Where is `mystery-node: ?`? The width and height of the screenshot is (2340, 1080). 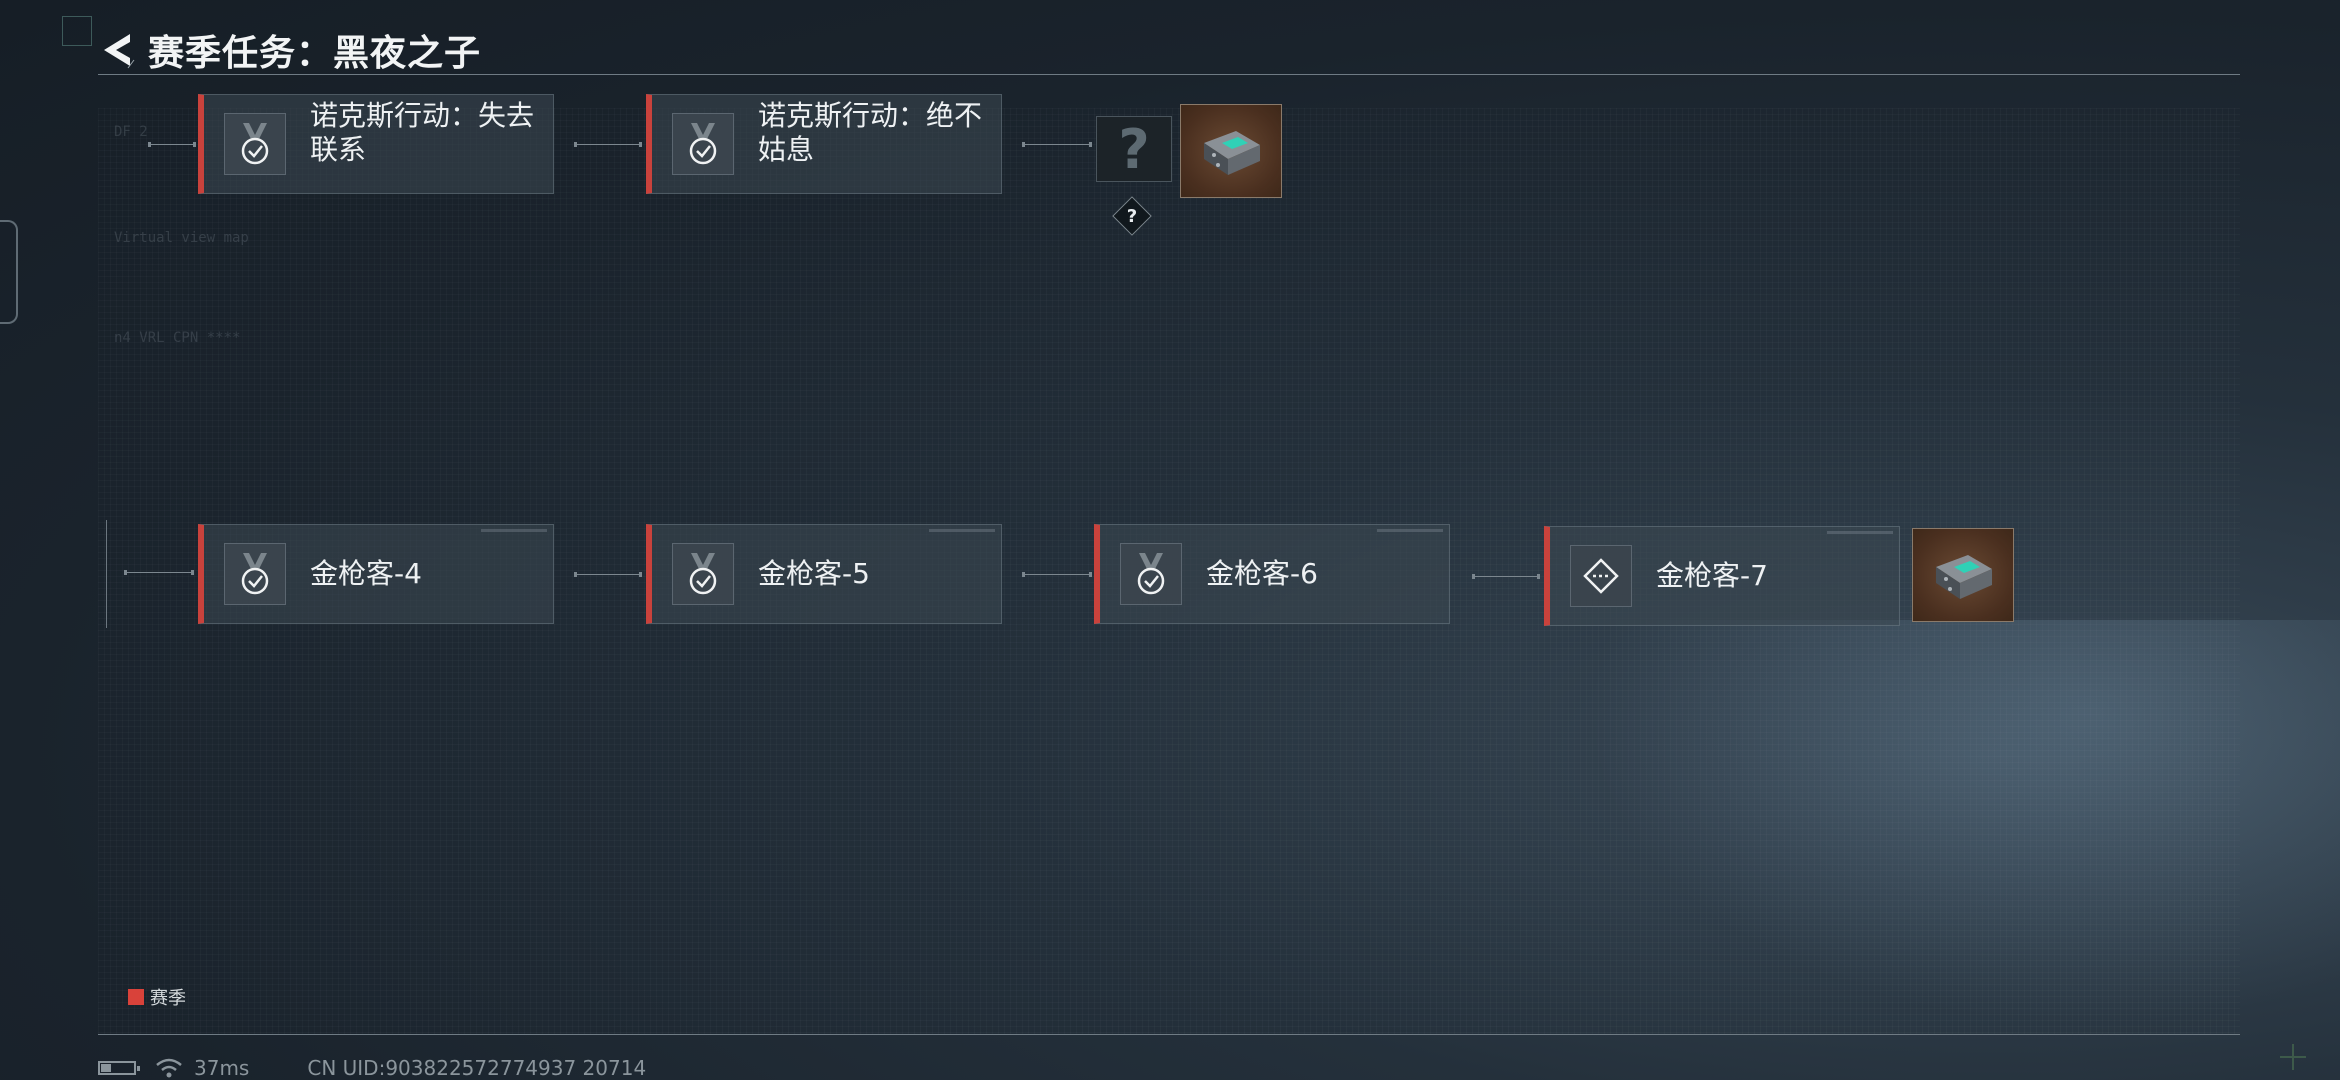 mystery-node: ? is located at coordinates (1134, 149).